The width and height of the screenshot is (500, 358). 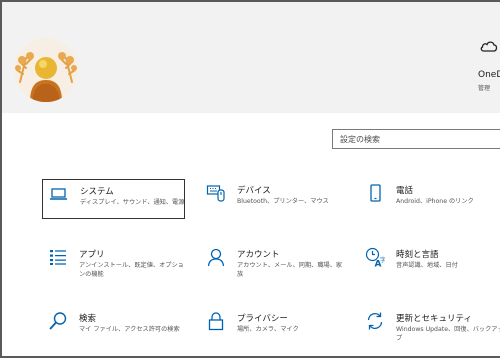 I want to click on tile-phone: 電話 Android、iPhone のリンク, so click(x=429, y=199).